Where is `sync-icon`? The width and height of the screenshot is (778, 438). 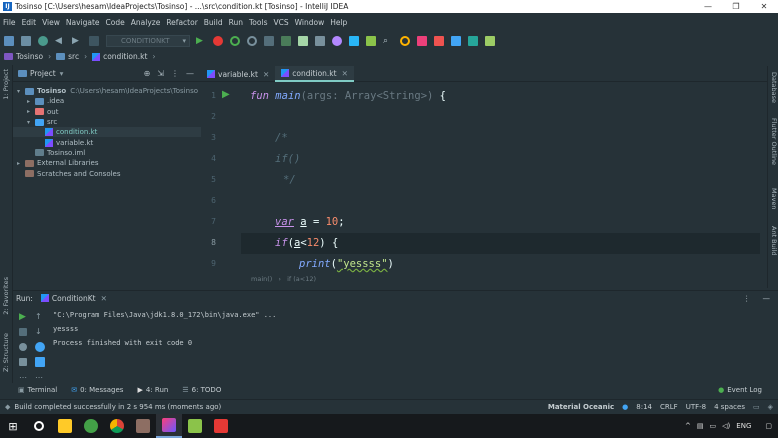 sync-icon is located at coordinates (43, 40).